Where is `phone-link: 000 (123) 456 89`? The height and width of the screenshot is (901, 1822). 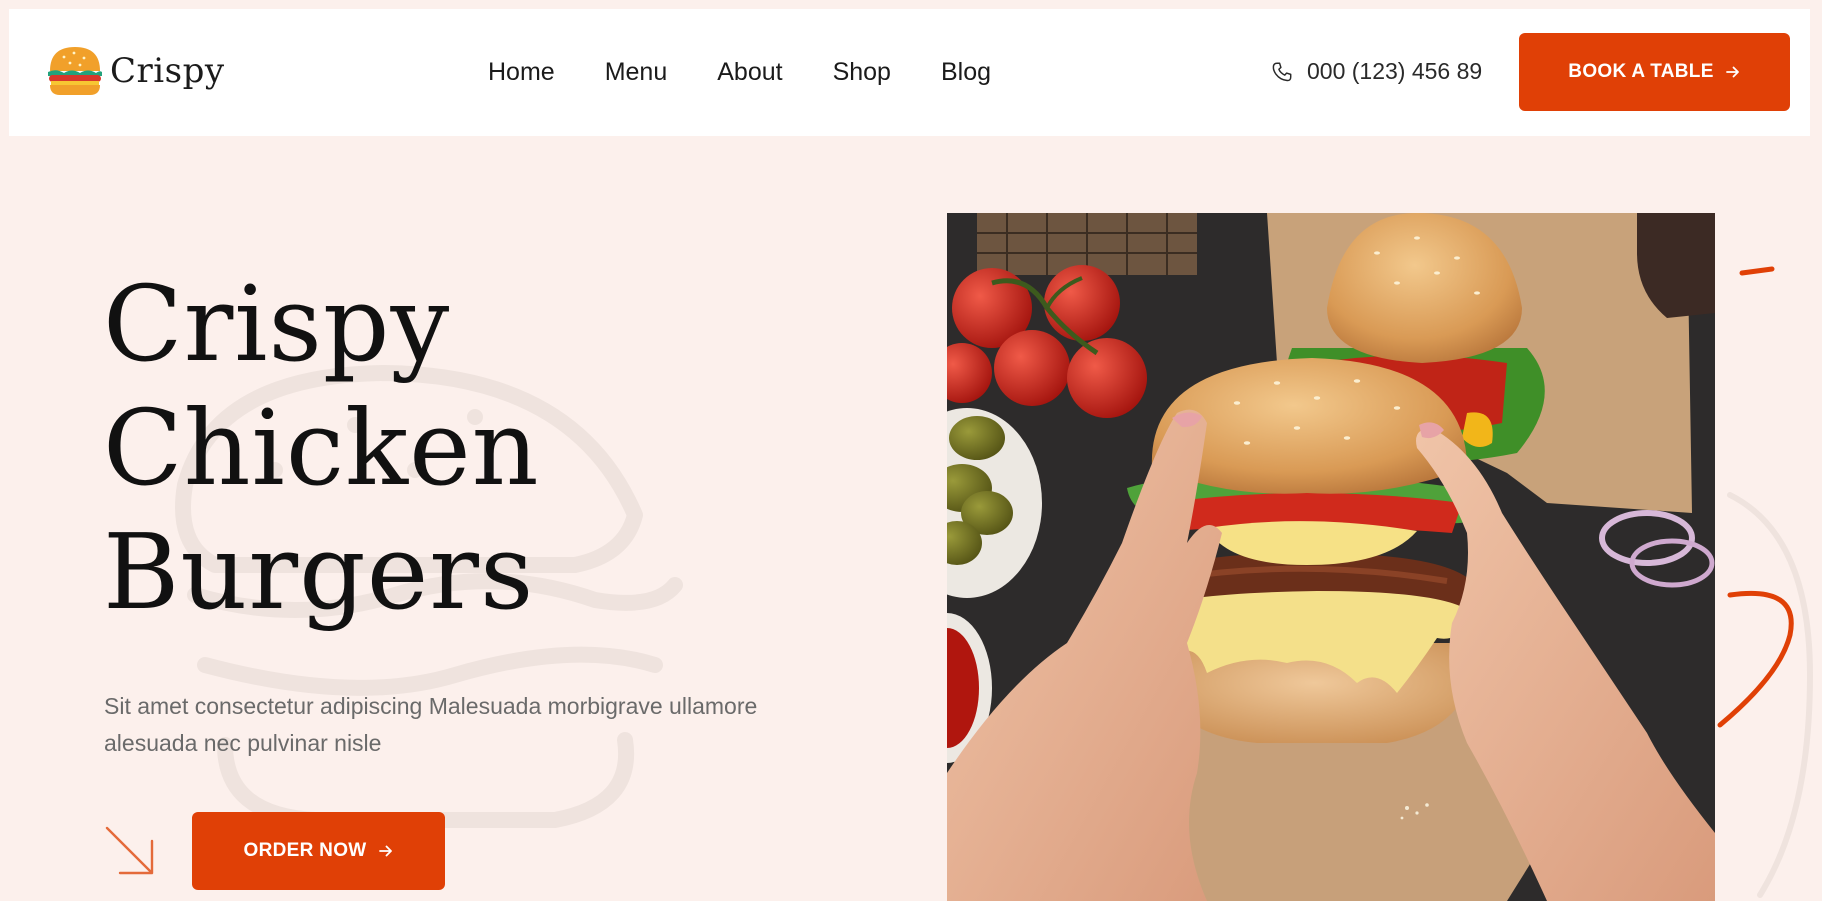 phone-link: 000 (123) 456 89 is located at coordinates (1376, 71).